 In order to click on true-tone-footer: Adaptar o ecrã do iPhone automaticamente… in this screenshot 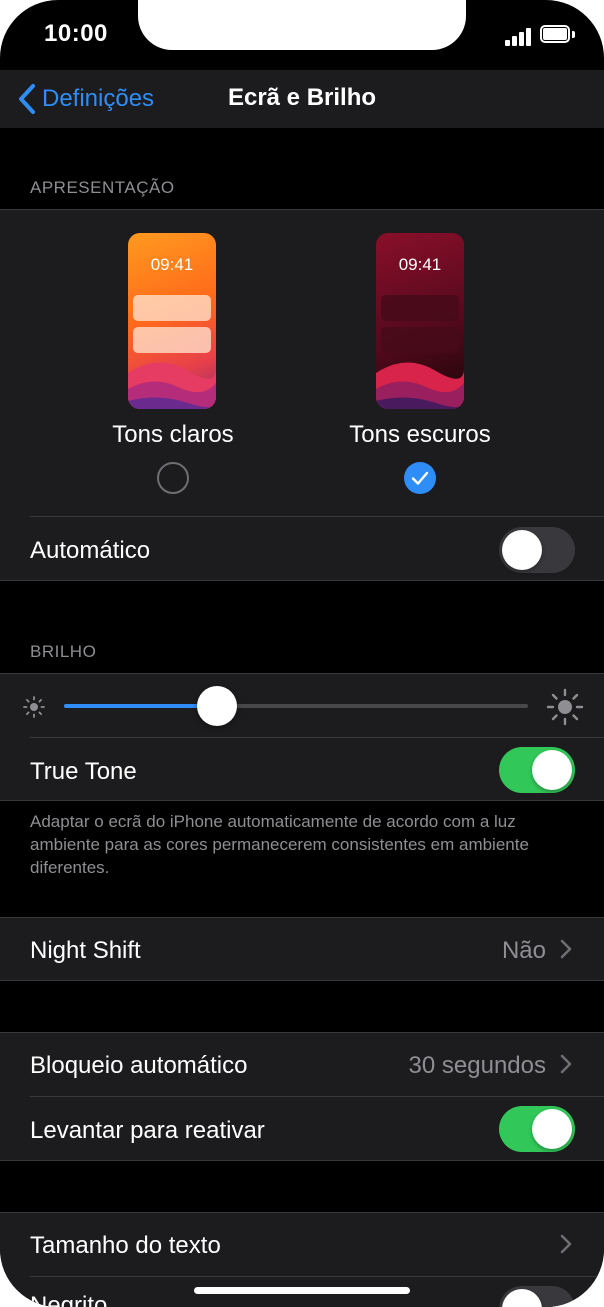, I will do `click(279, 844)`.